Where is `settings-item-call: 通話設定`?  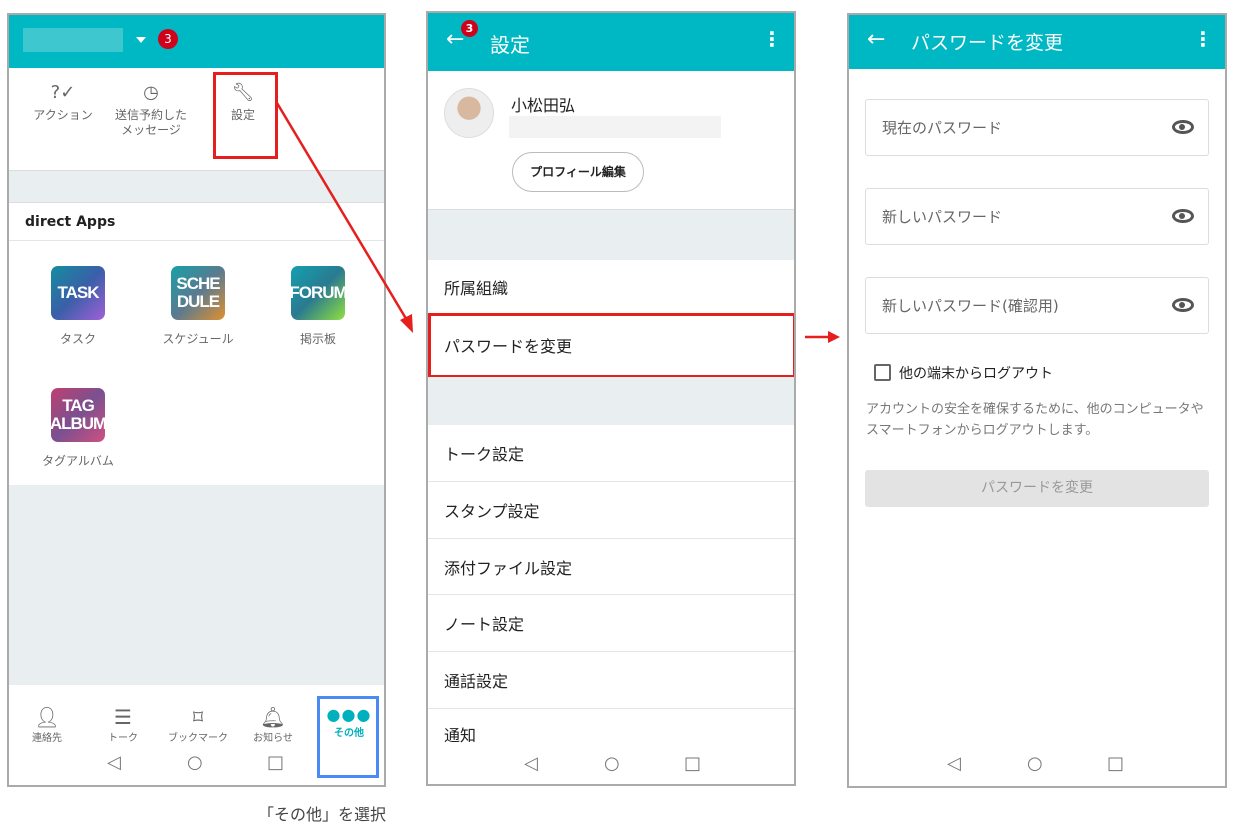
settings-item-call: 通話設定 is located at coordinates (611, 680).